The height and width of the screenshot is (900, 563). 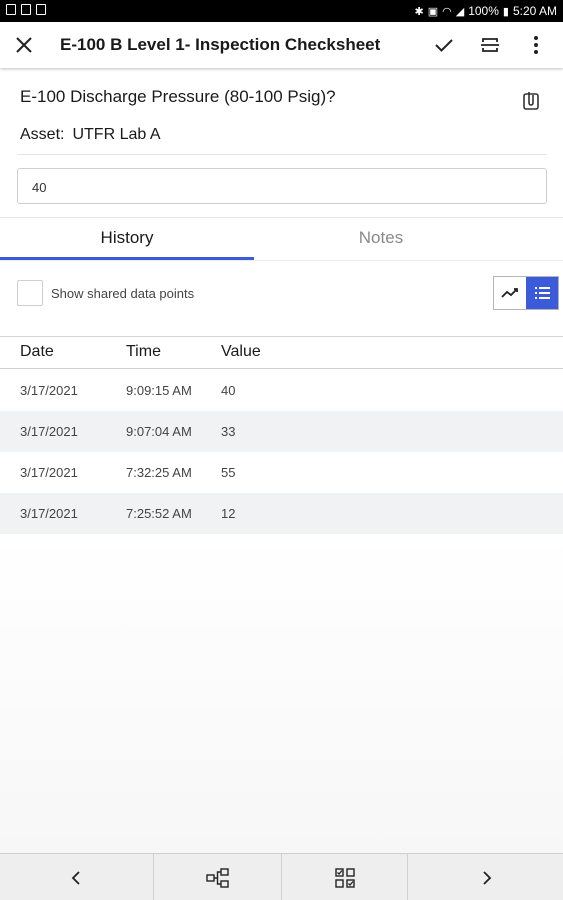 I want to click on trend-chart-icon, so click(x=509, y=293).